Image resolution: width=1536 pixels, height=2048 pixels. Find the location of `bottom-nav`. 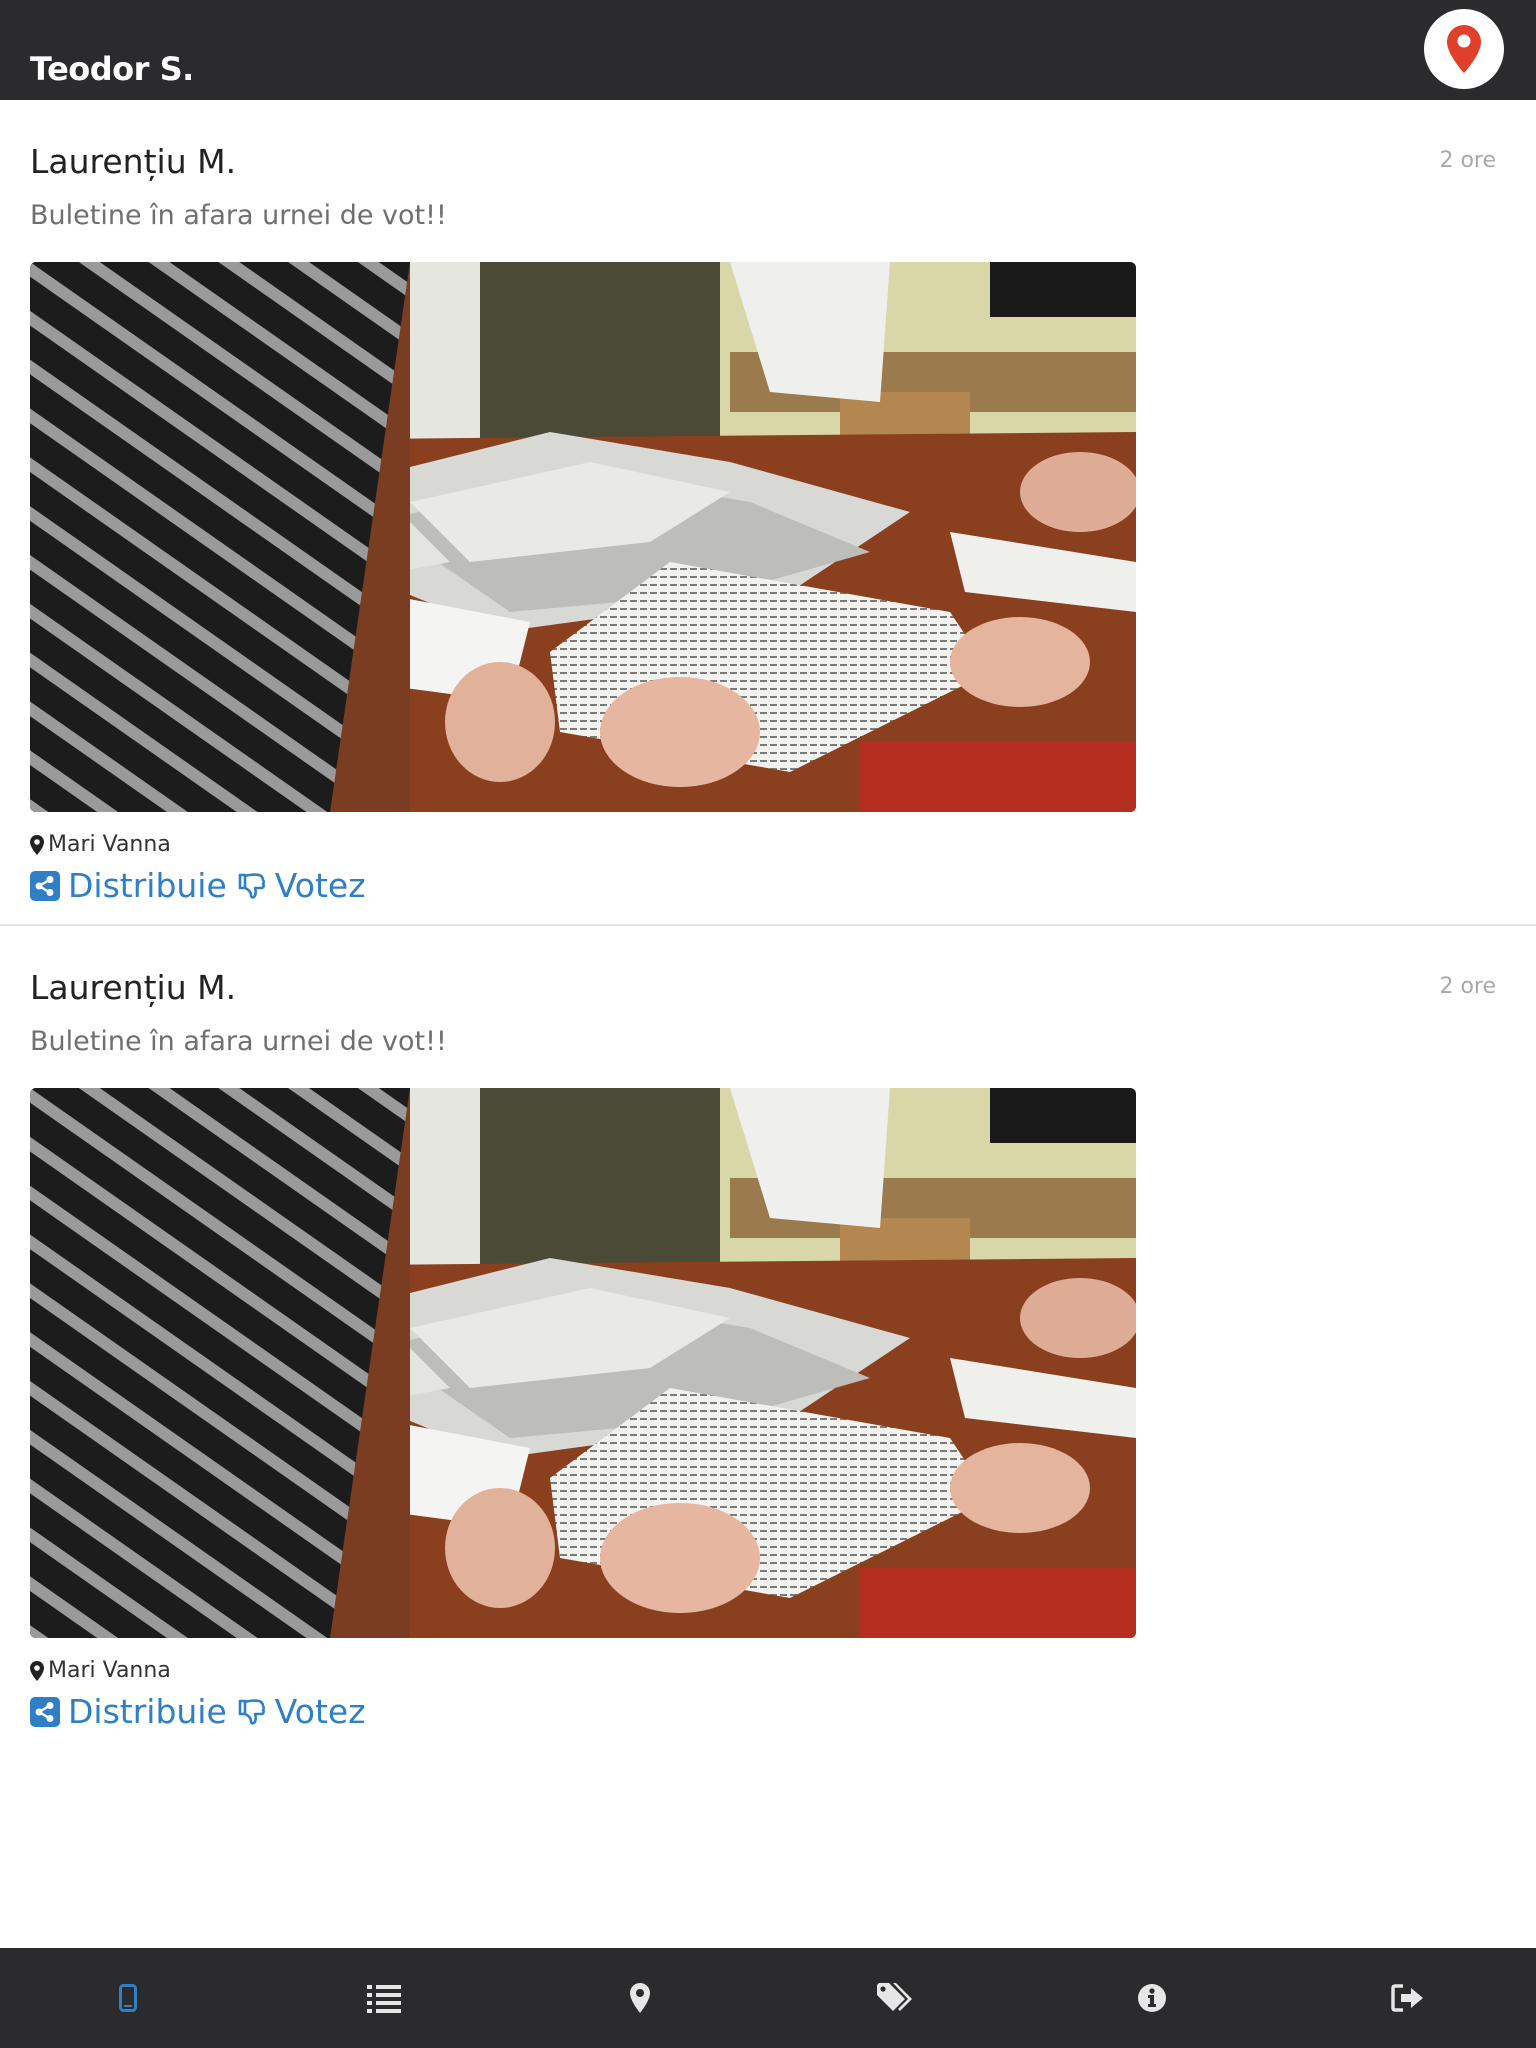

bottom-nav is located at coordinates (768, 1998).